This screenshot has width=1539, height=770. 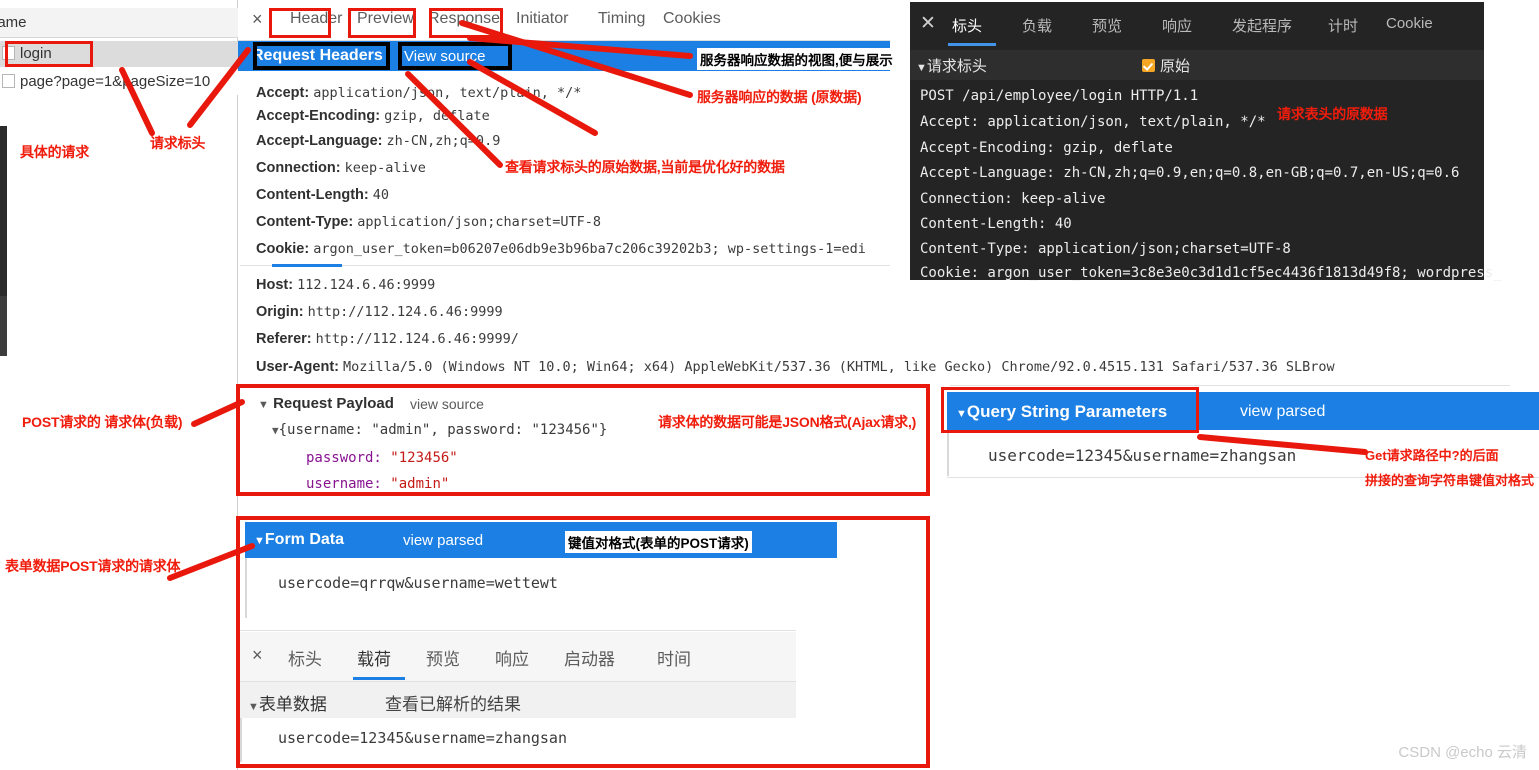 What do you see at coordinates (102, 422) in the screenshot?
I see `annotation-post-body: POST请求的 请求体(负载)` at bounding box center [102, 422].